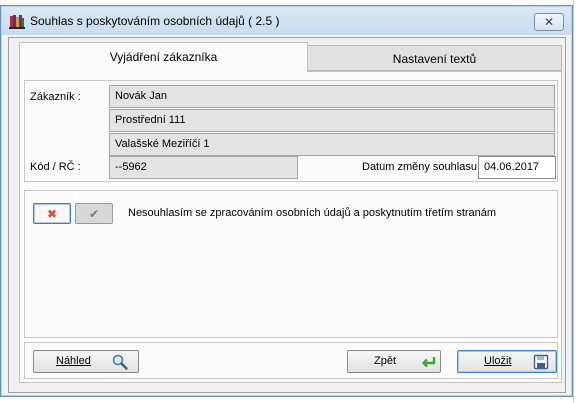 This screenshot has width=584, height=403. What do you see at coordinates (578, 201) in the screenshot?
I see `background-window-edge` at bounding box center [578, 201].